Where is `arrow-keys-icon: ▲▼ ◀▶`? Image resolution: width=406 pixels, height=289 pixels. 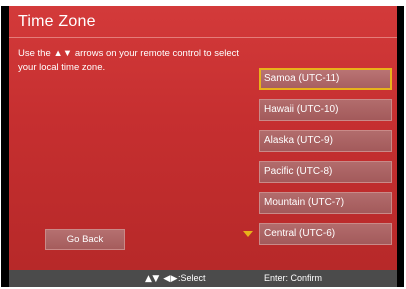 arrow-keys-icon: ▲▼ ◀▶ is located at coordinates (162, 279).